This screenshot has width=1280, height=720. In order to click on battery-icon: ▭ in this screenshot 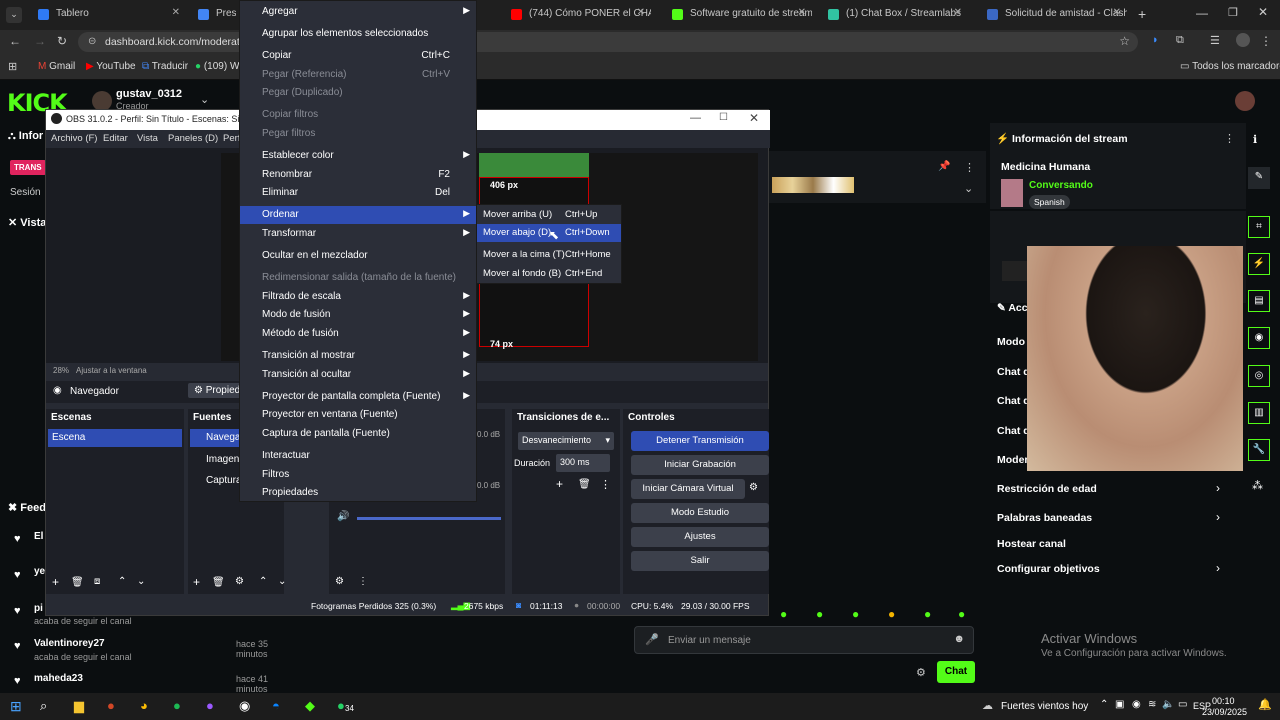, I will do `click(1182, 704)`.